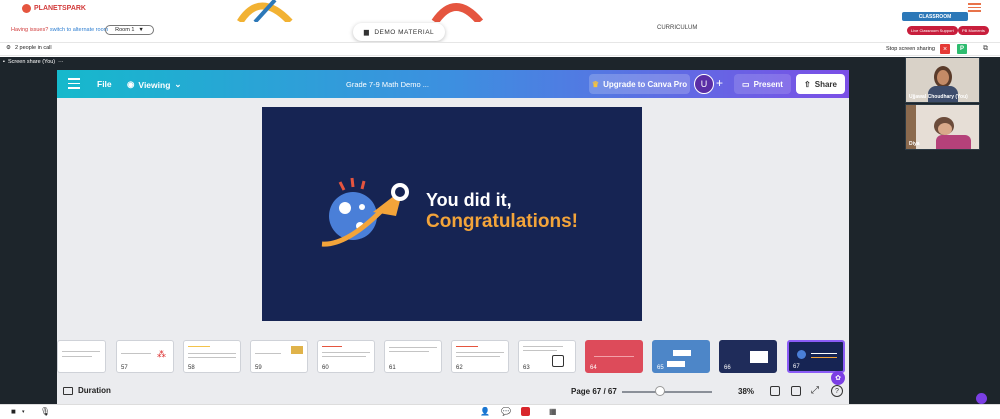 This screenshot has width=1000, height=419. I want to click on thumbnail-number: 66, so click(727, 368).